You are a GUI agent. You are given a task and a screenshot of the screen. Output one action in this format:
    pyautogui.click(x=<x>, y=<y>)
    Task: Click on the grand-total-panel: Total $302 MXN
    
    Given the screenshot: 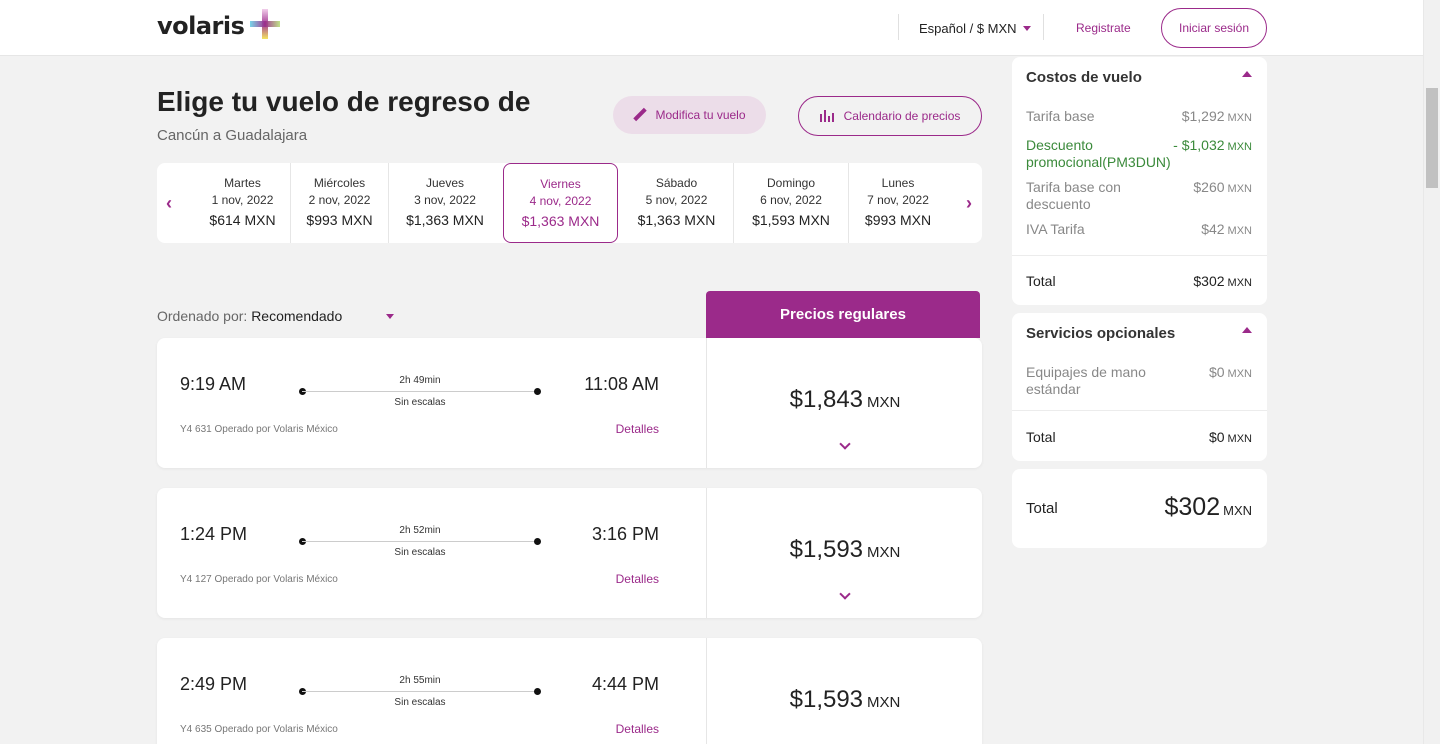 What is the action you would take?
    pyautogui.click(x=1139, y=508)
    